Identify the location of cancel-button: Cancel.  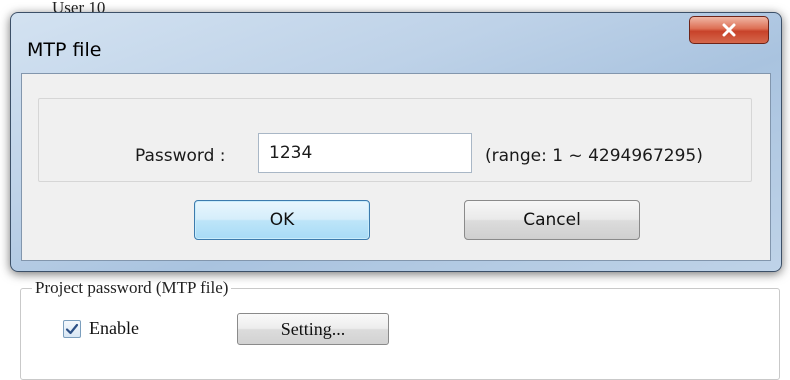
(552, 220).